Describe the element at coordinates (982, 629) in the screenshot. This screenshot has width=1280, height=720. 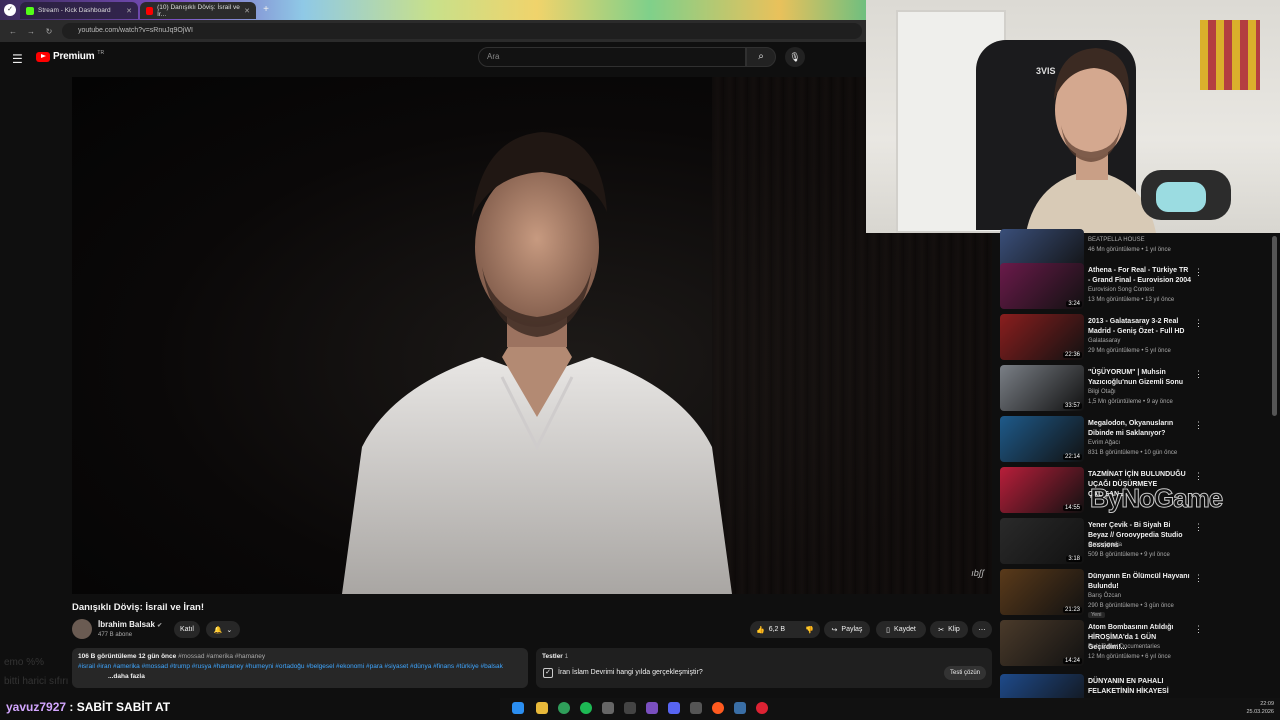
I see `more-actions-button: ⋯` at that location.